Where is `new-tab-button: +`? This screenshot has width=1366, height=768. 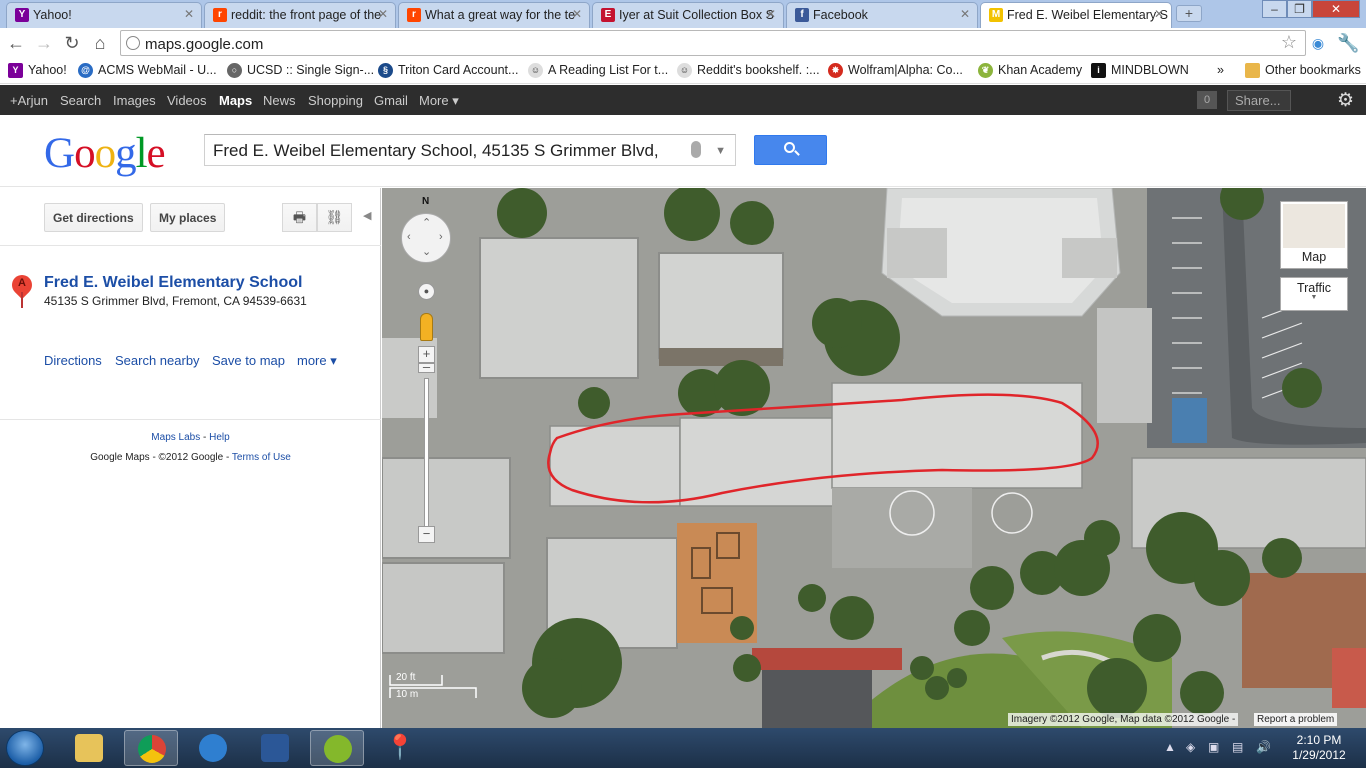 new-tab-button: + is located at coordinates (1189, 13).